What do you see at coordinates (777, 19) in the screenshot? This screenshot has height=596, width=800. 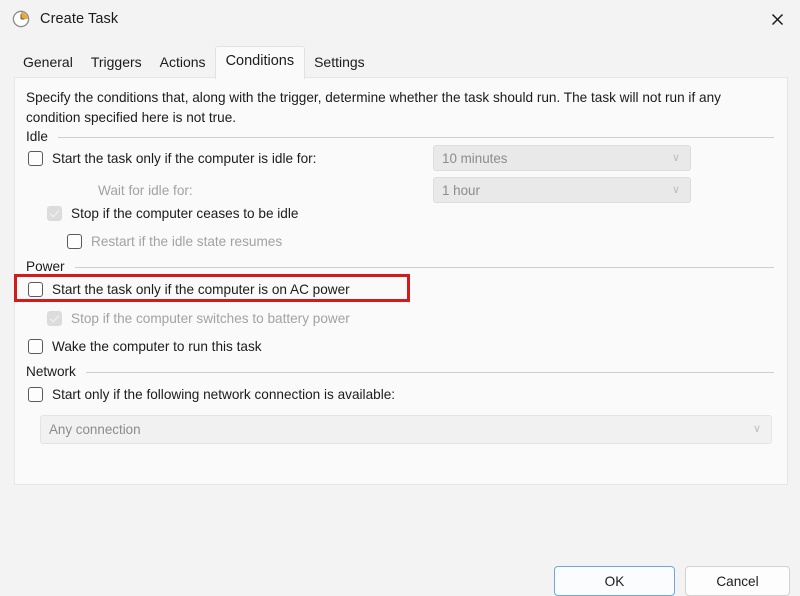 I see `close-icon` at bounding box center [777, 19].